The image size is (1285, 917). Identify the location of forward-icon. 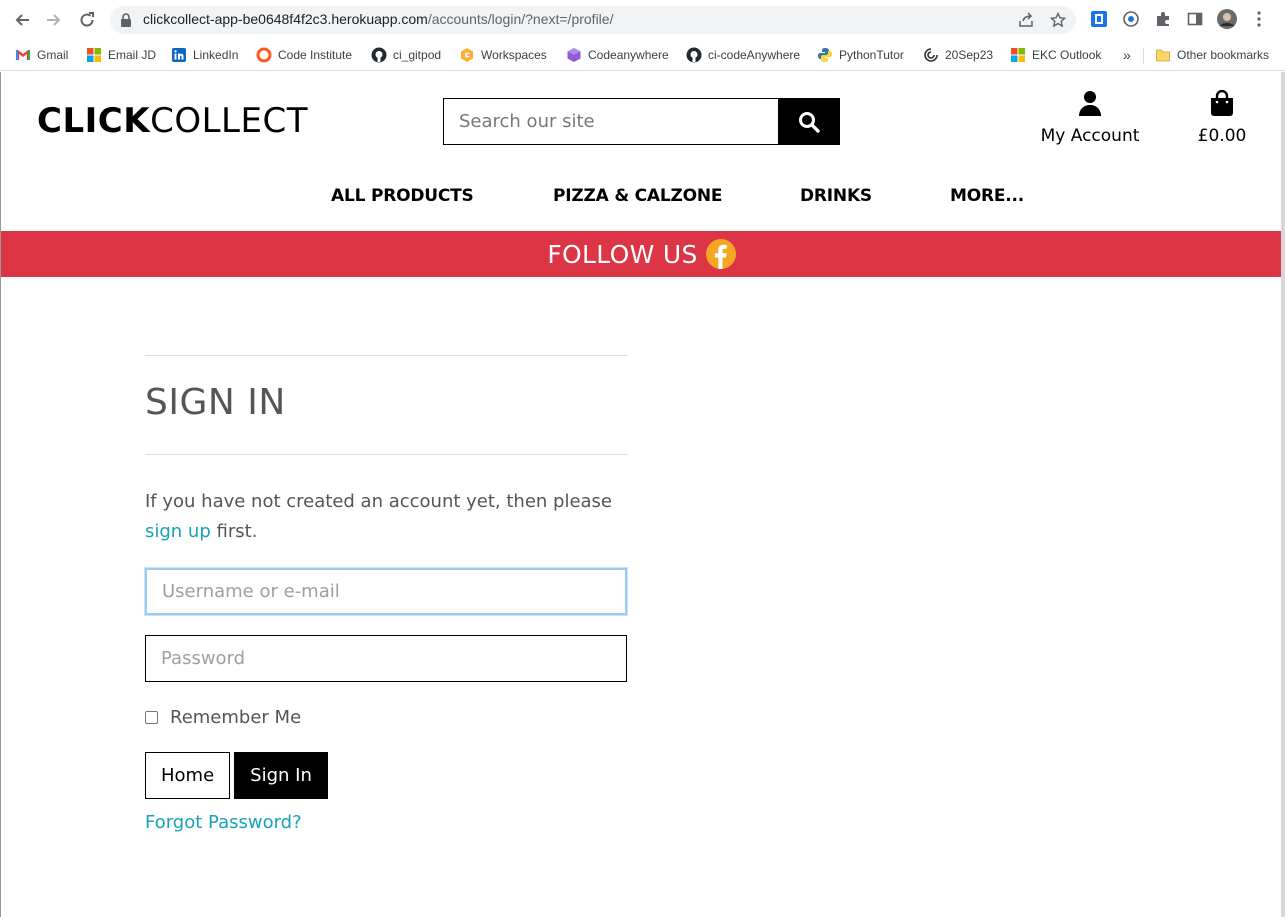
(54, 20).